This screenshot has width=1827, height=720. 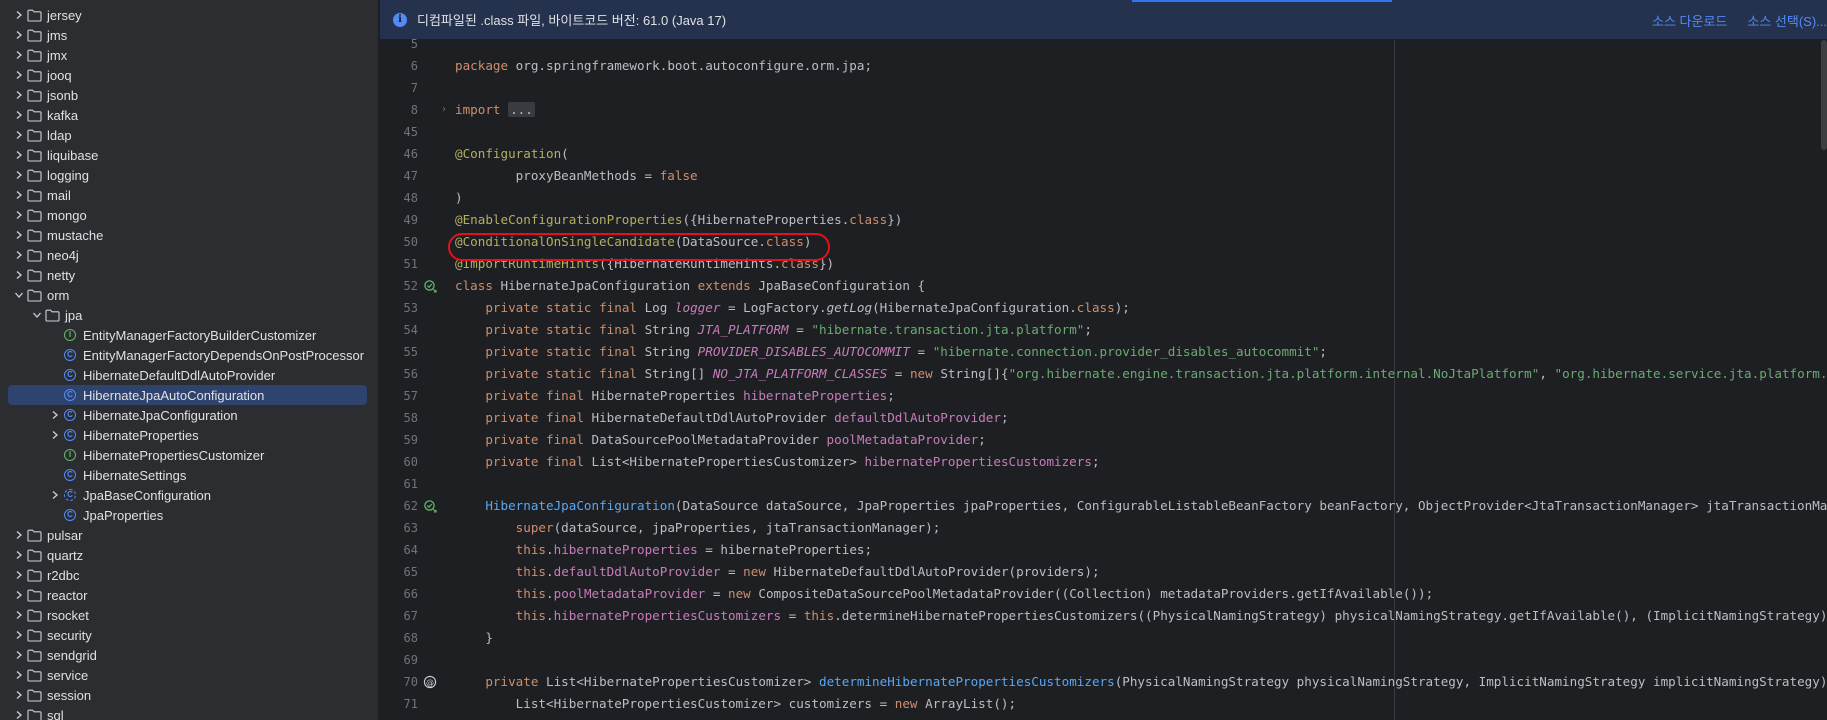 What do you see at coordinates (189, 155) in the screenshot?
I see `tree-item: liquibase` at bounding box center [189, 155].